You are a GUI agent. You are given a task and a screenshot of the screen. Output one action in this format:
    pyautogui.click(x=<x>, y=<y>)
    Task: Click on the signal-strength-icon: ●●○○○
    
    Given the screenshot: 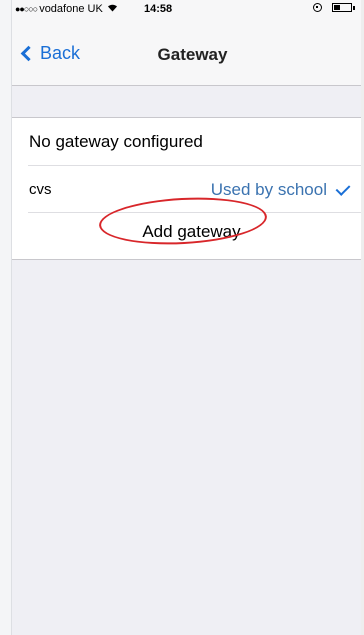 What is the action you would take?
    pyautogui.click(x=26, y=9)
    